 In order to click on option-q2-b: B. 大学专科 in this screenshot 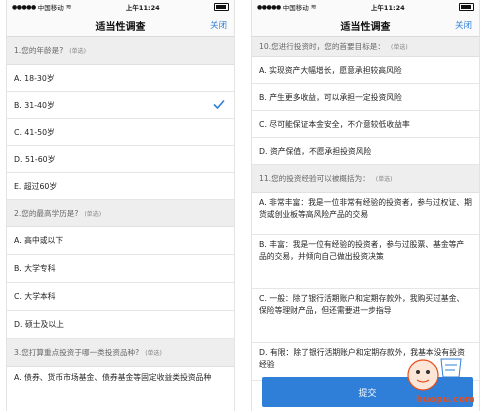, I will do `click(120, 269)`.